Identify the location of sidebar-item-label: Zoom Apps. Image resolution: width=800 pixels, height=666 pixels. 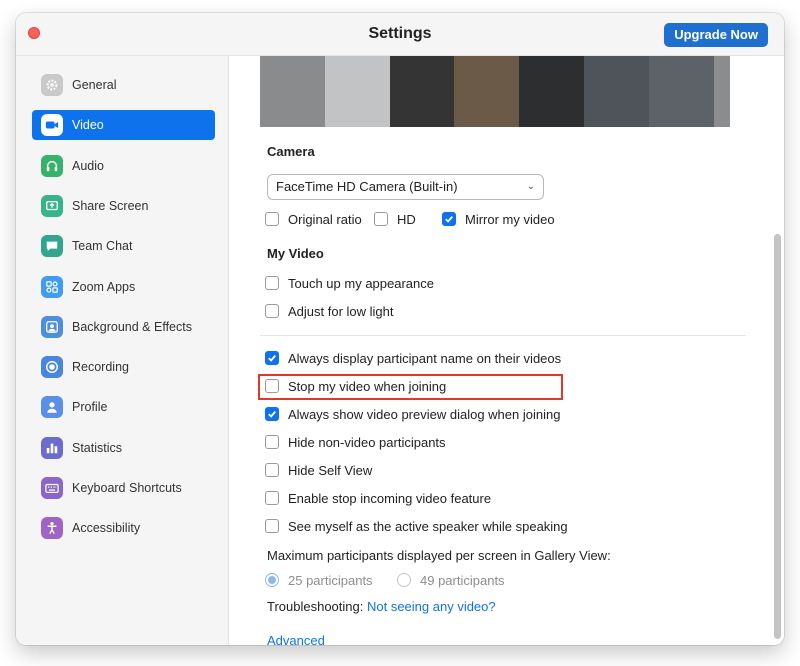
(104, 286).